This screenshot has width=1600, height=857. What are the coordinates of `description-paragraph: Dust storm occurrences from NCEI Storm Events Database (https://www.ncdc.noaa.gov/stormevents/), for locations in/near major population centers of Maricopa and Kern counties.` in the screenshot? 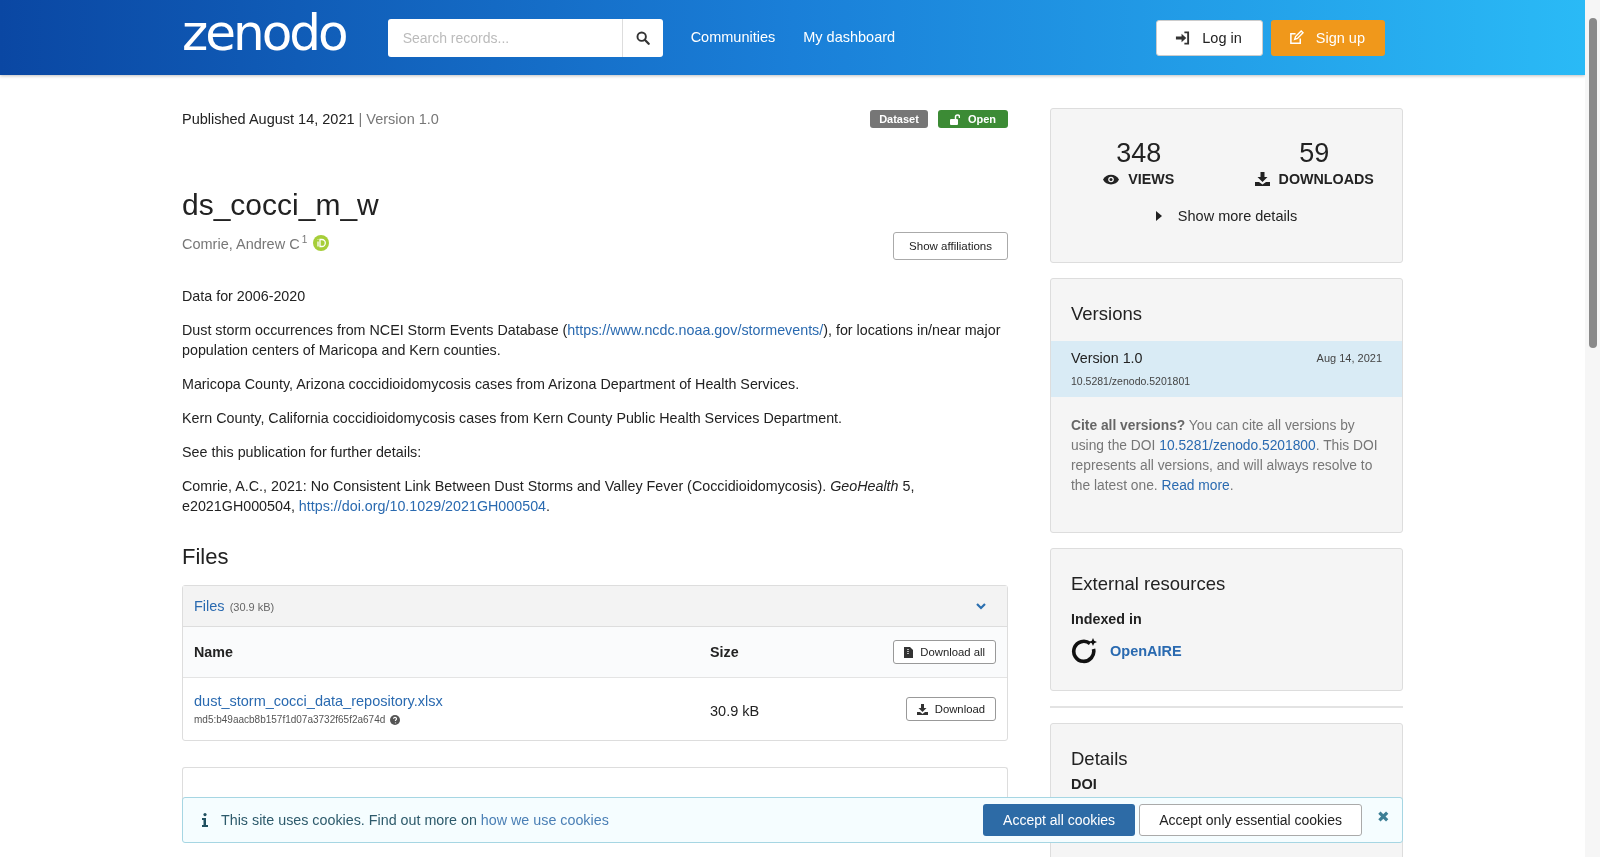 It's located at (592, 340).